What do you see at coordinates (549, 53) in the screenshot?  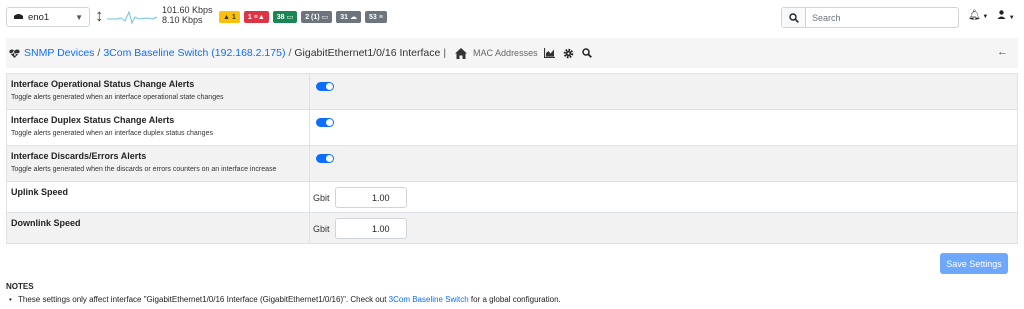 I see `chart-icon` at bounding box center [549, 53].